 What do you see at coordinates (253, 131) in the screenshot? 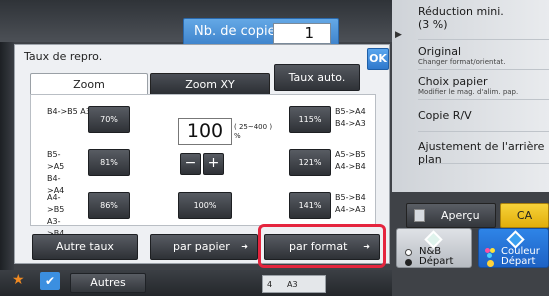
I see `zoom-range-label: ( 25~400 ) %` at bounding box center [253, 131].